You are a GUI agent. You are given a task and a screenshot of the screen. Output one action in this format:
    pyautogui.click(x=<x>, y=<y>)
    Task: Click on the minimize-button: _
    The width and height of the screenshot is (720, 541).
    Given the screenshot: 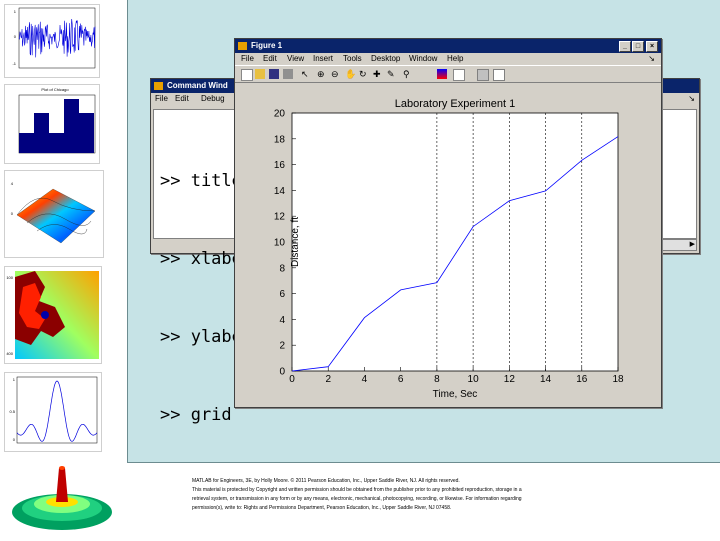 What is the action you would take?
    pyautogui.click(x=625, y=46)
    